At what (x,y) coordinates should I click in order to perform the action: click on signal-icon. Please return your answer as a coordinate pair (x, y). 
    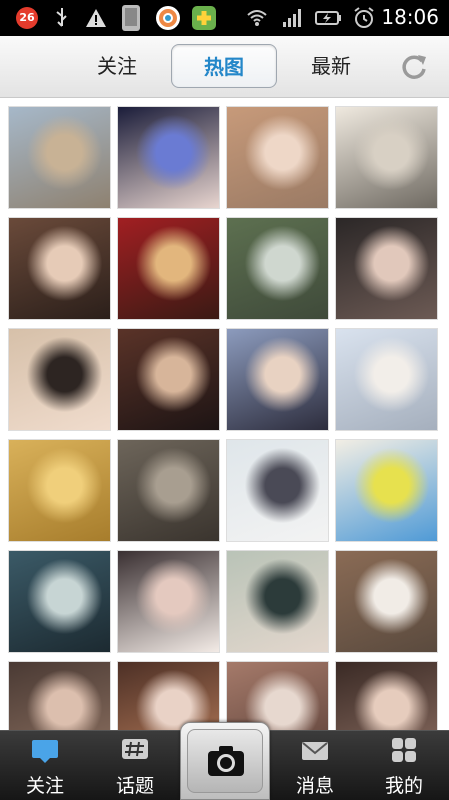
    Looking at the image, I should click on (292, 18).